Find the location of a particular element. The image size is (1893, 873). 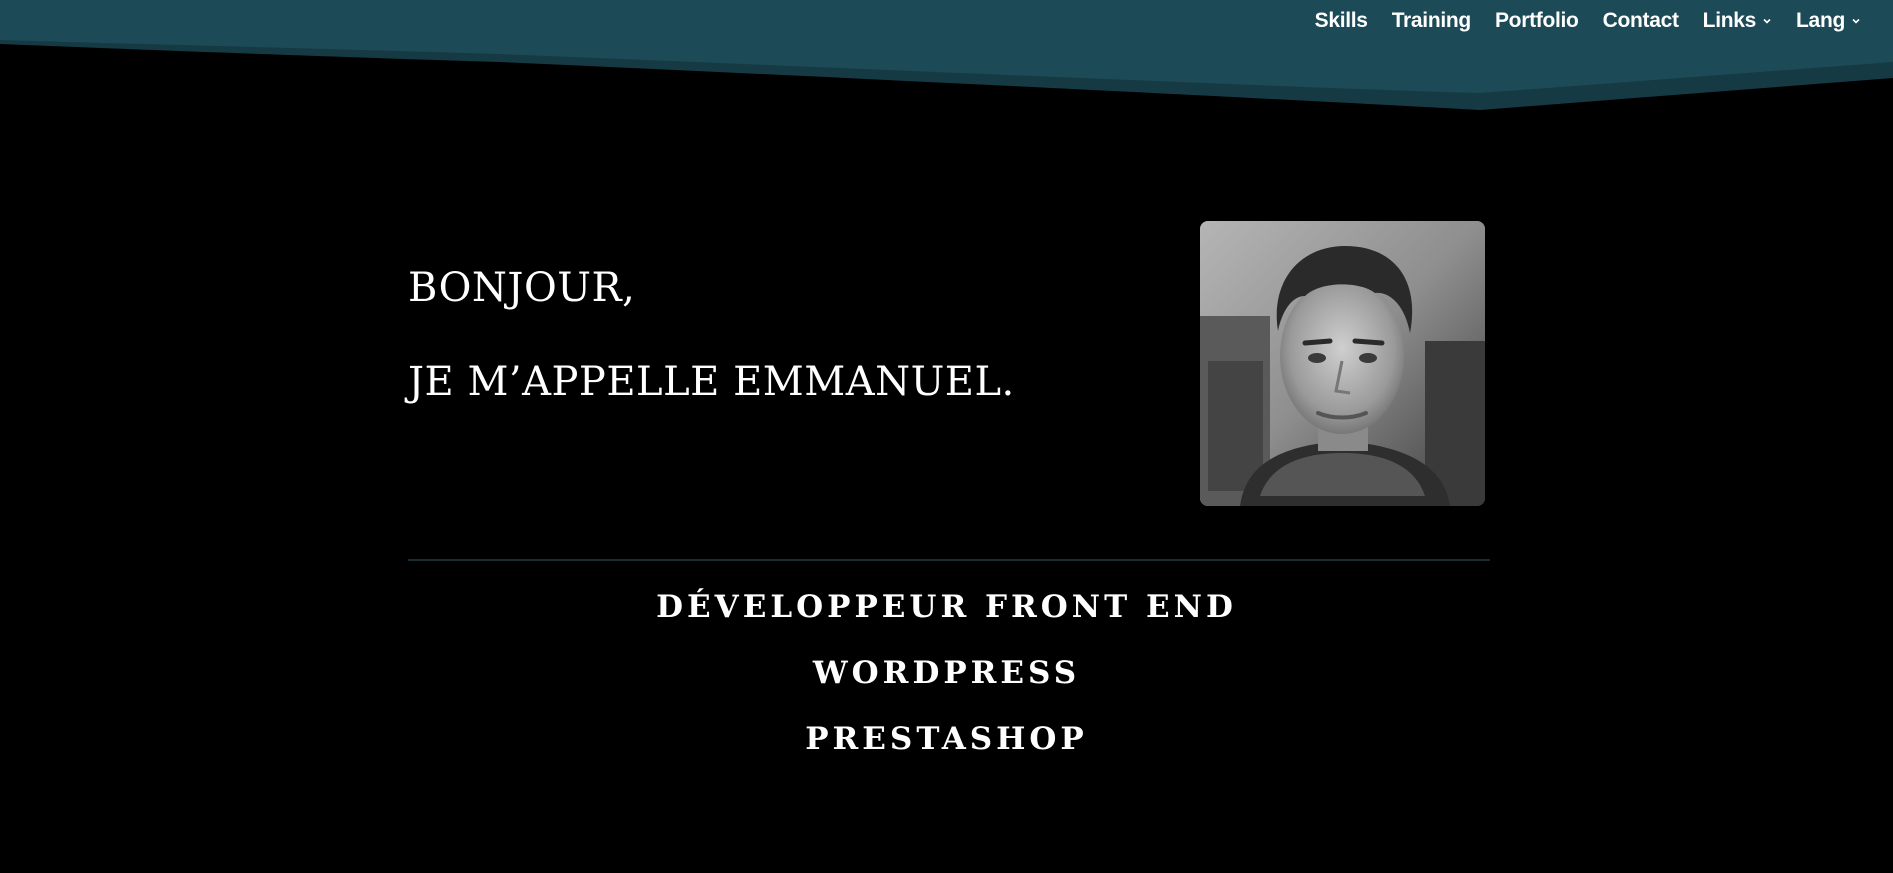

section-divider is located at coordinates (949, 560).